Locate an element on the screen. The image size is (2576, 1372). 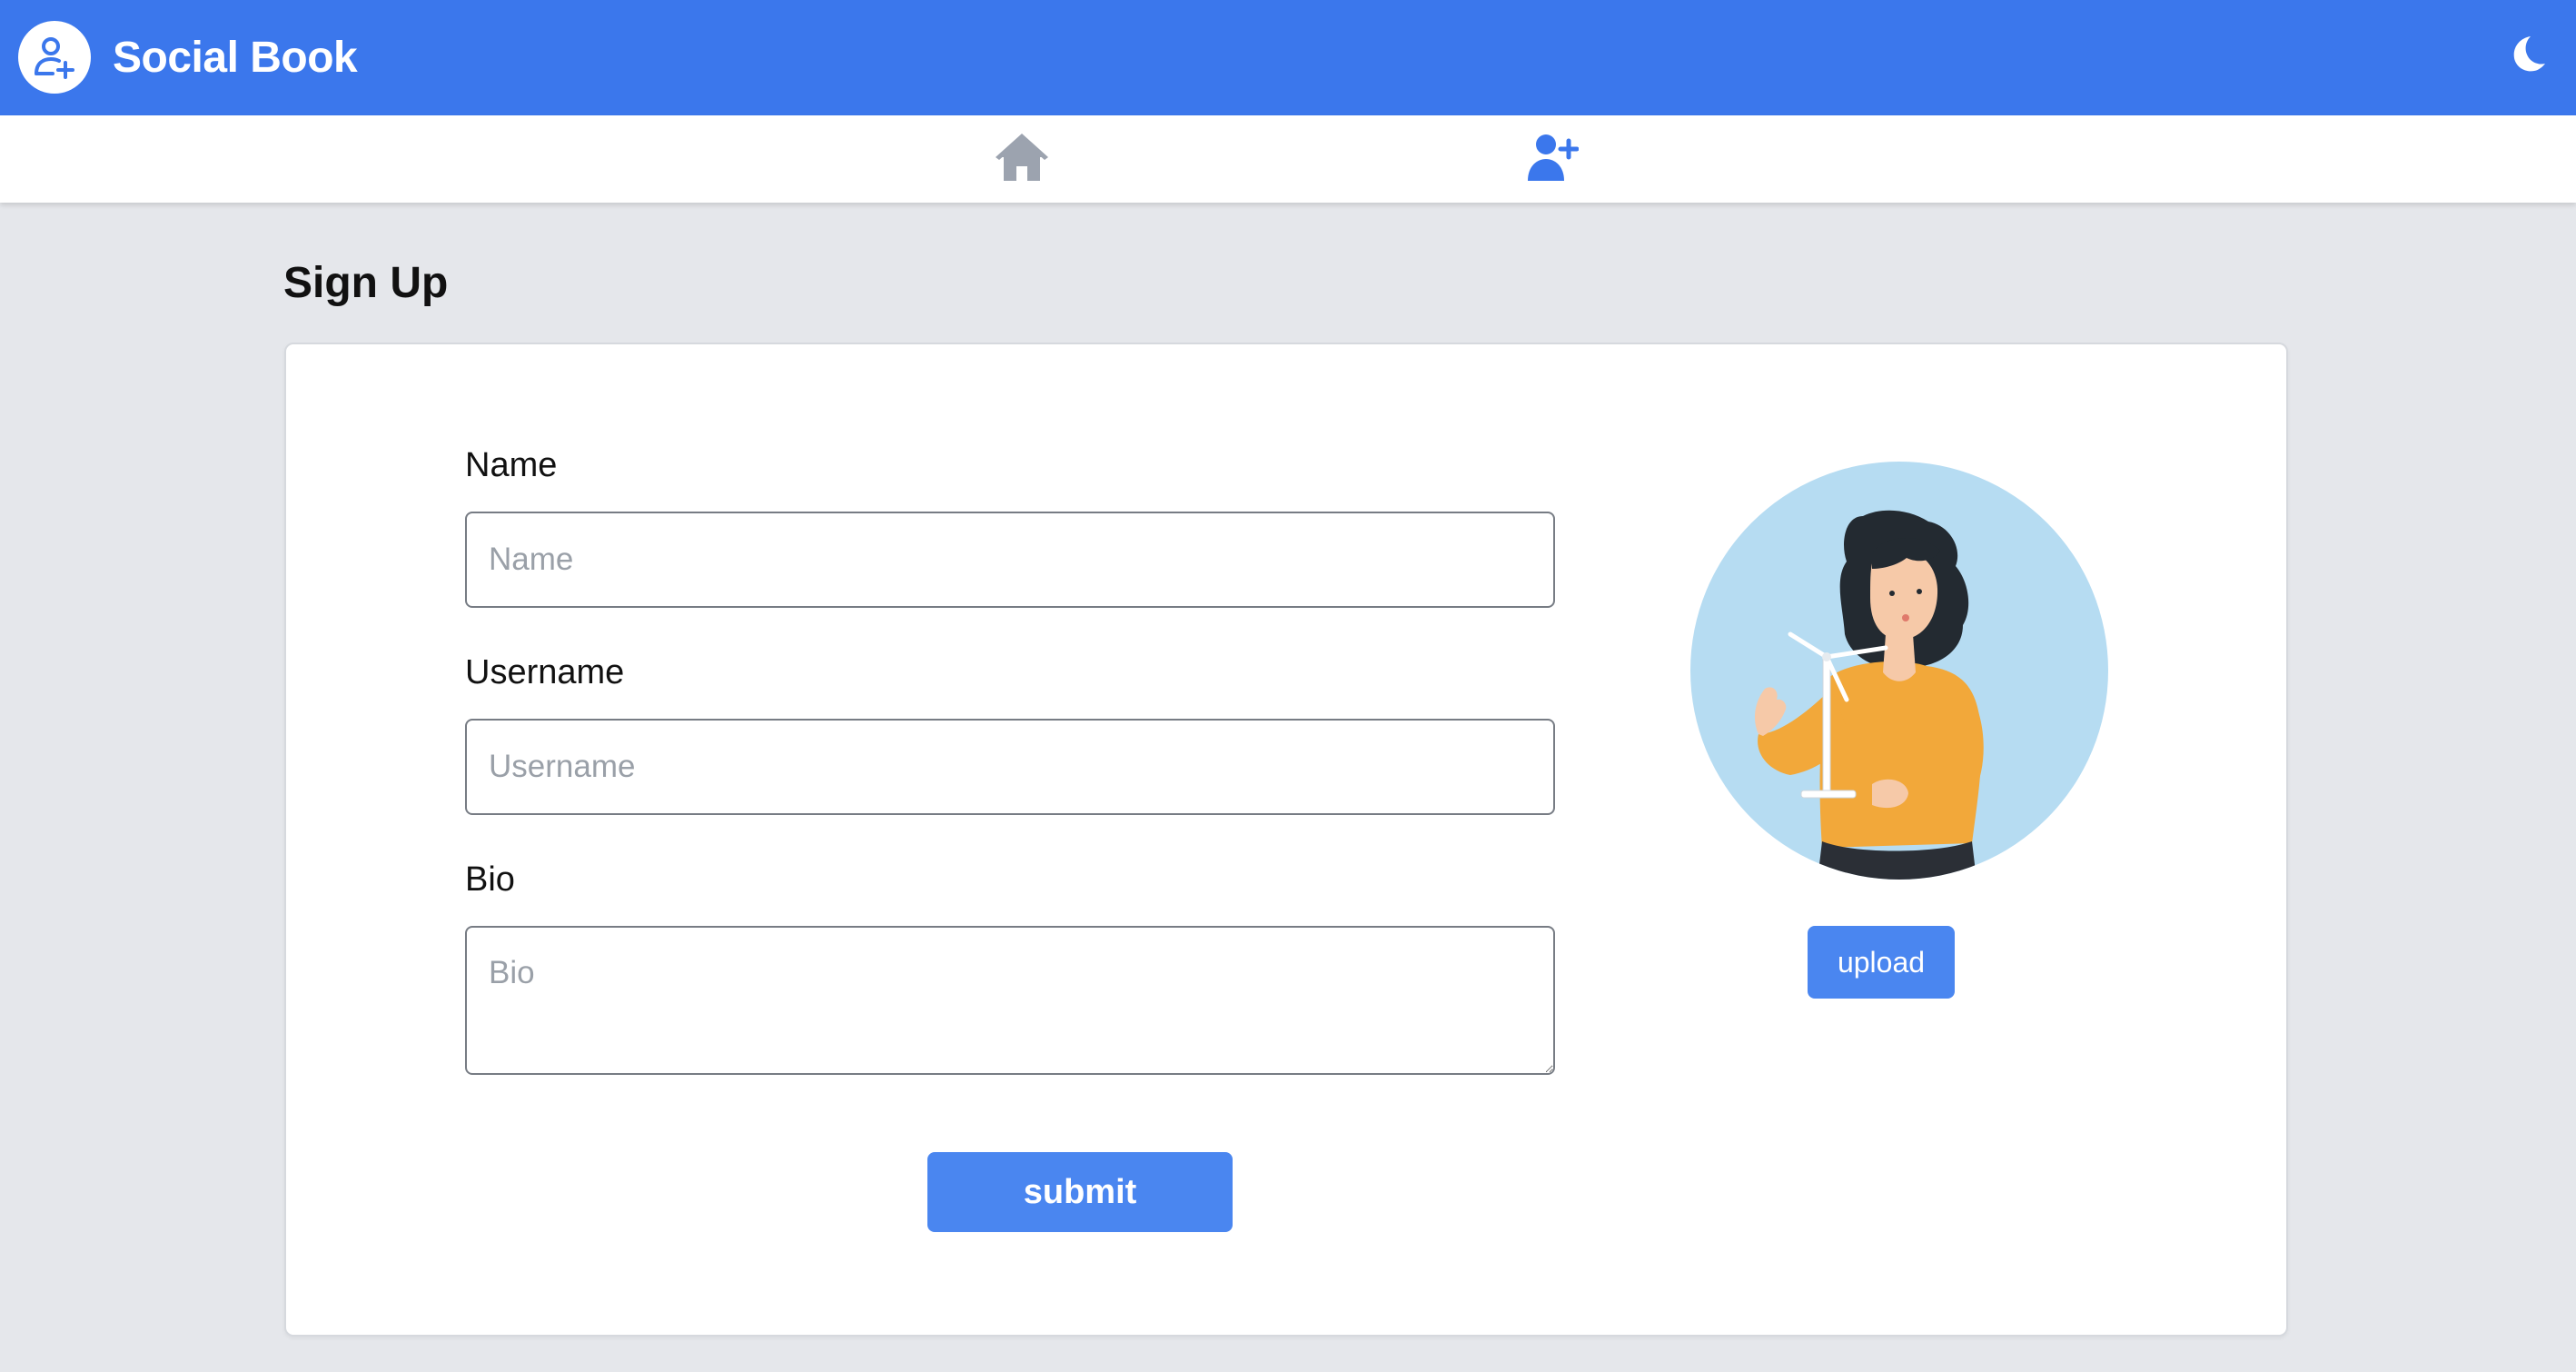
woman-wind-turbine-illustration is located at coordinates (1869, 695).